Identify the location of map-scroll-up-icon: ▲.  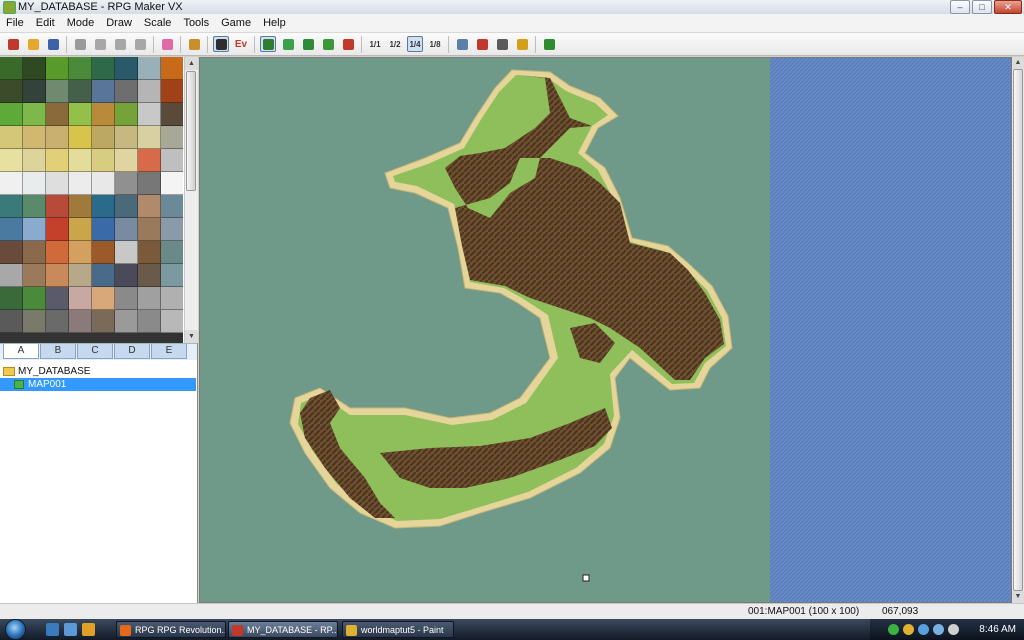
(1018, 63).